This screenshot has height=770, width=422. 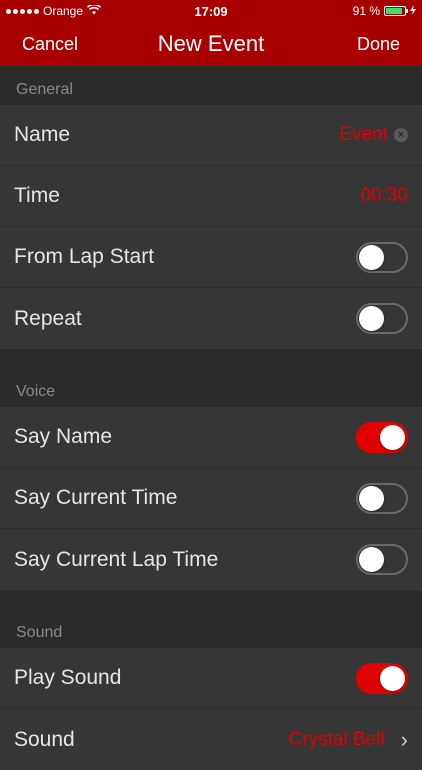 What do you see at coordinates (382, 257) in the screenshot?
I see `from-lap-start-toggle` at bounding box center [382, 257].